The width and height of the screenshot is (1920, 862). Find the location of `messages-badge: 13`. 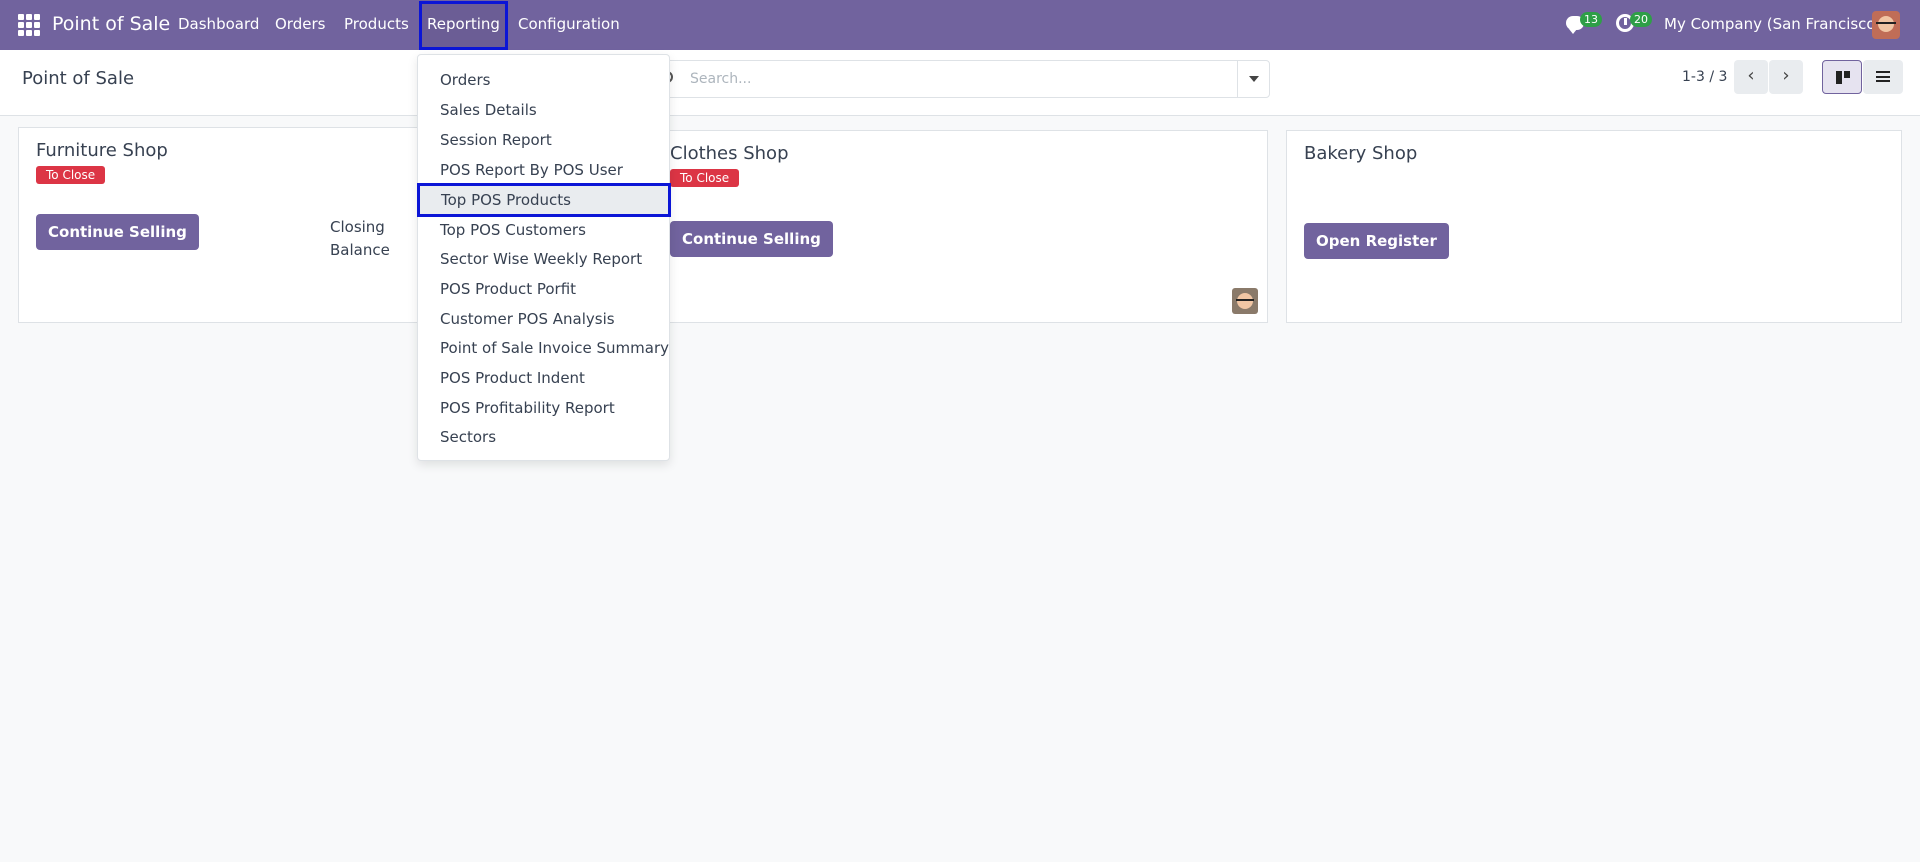

messages-badge: 13 is located at coordinates (1591, 19).